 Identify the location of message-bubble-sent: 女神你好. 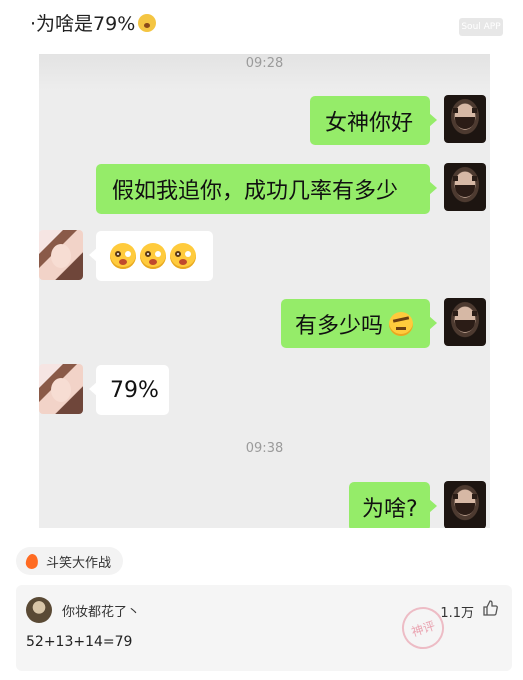
(373, 120).